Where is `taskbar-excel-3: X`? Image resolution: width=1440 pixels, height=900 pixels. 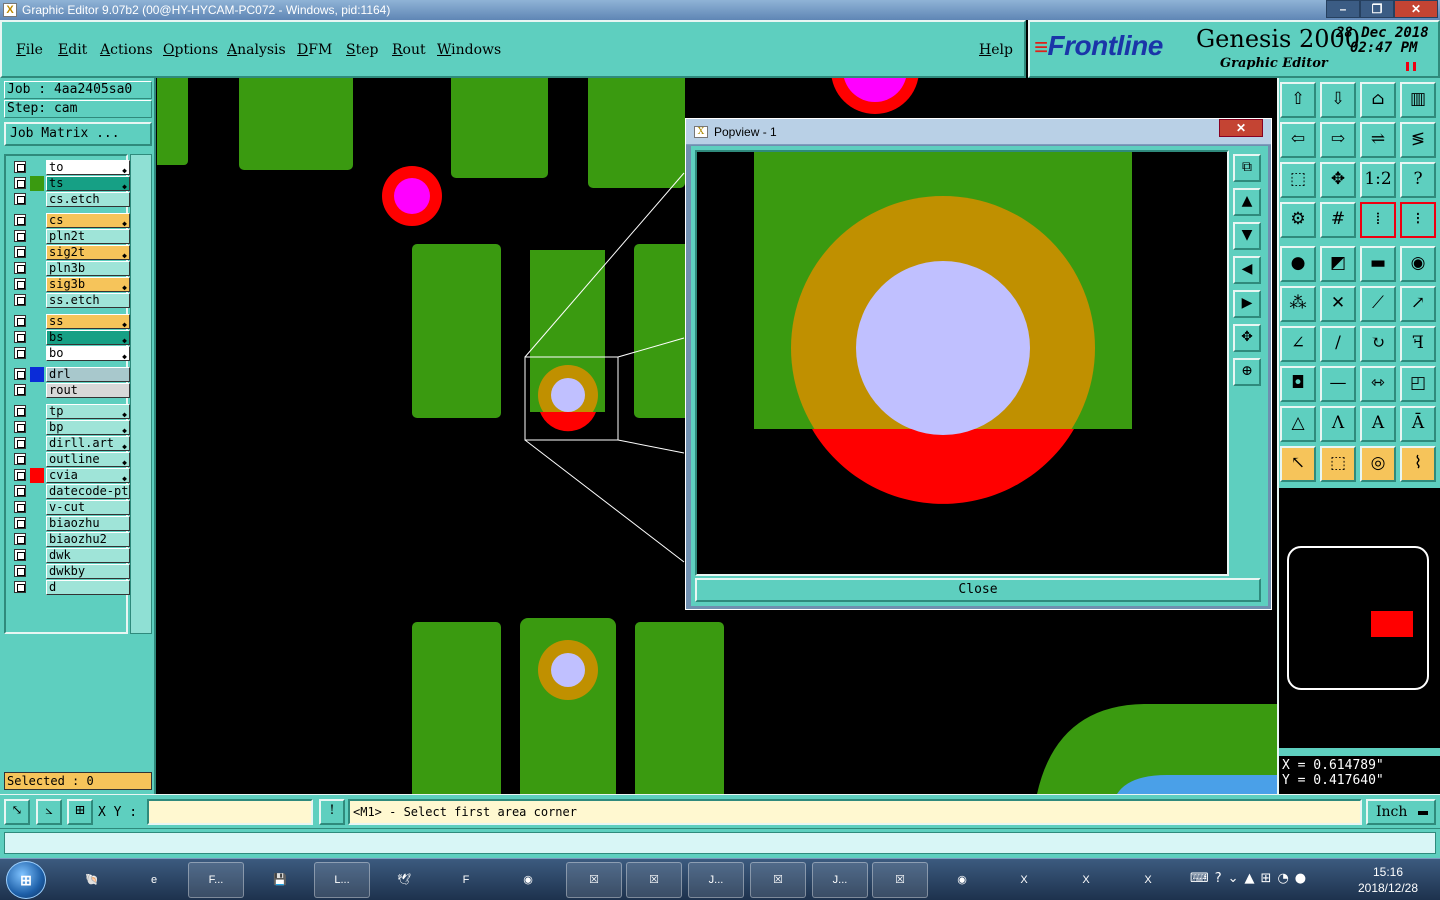
taskbar-excel-3: X is located at coordinates (1148, 880).